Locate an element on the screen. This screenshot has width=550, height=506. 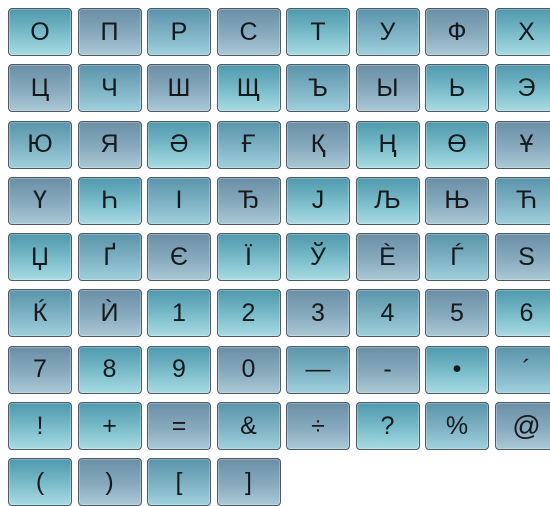
key-10: Ш is located at coordinates (179, 88).